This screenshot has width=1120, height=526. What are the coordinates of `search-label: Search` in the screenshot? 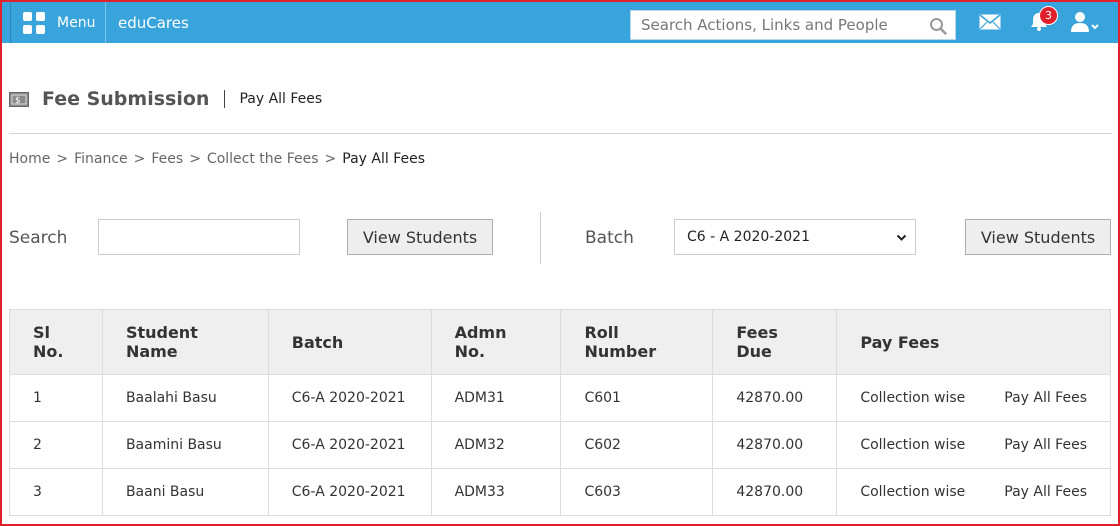 It's located at (38, 238).